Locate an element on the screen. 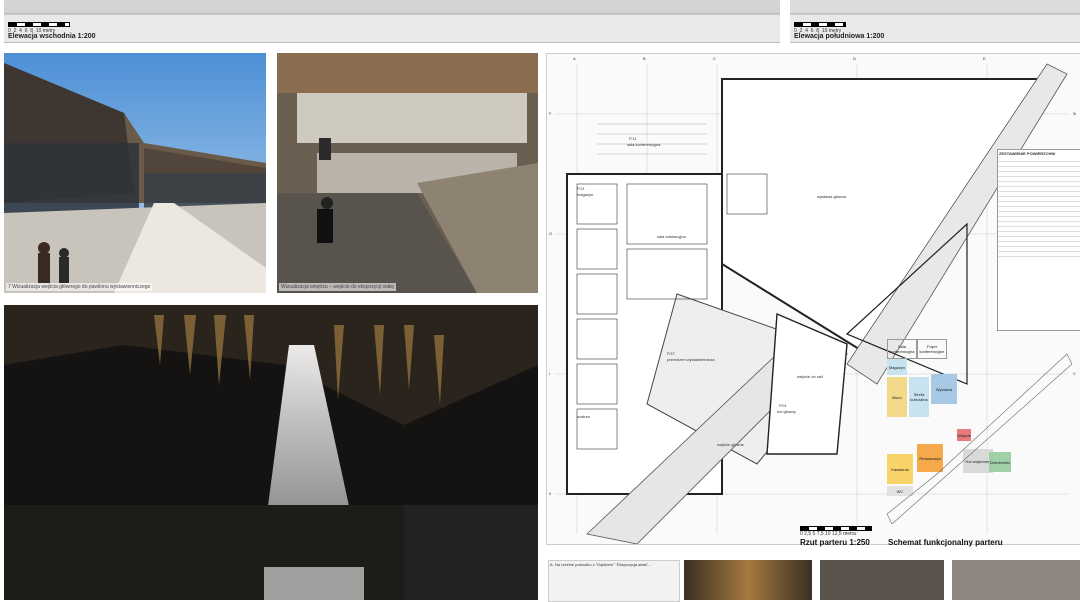 This screenshot has width=1080, height=602. plan-room-conference: sala konferencyjna is located at coordinates (644, 144).